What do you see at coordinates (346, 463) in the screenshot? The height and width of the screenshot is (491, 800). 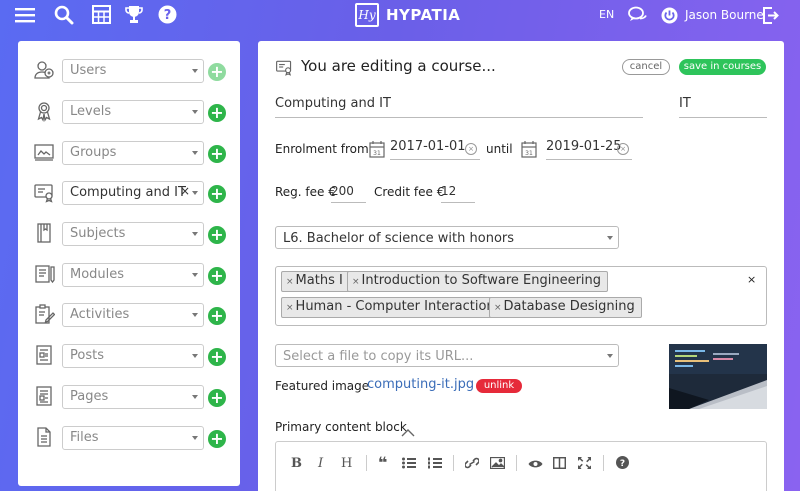 I see `heading-icon: H` at bounding box center [346, 463].